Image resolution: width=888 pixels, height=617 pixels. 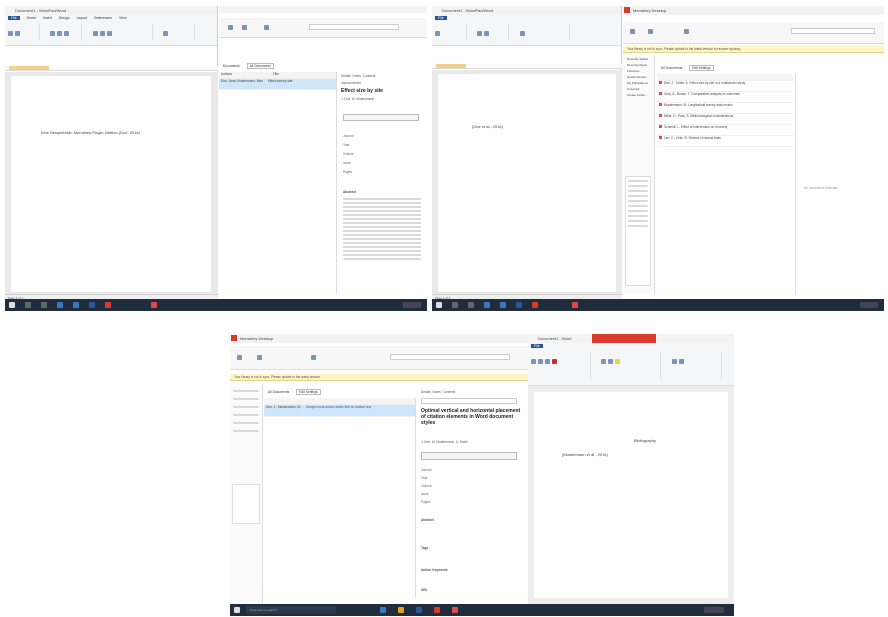 I want to click on word-page: (Doe et al., 2016), so click(x=527, y=183).